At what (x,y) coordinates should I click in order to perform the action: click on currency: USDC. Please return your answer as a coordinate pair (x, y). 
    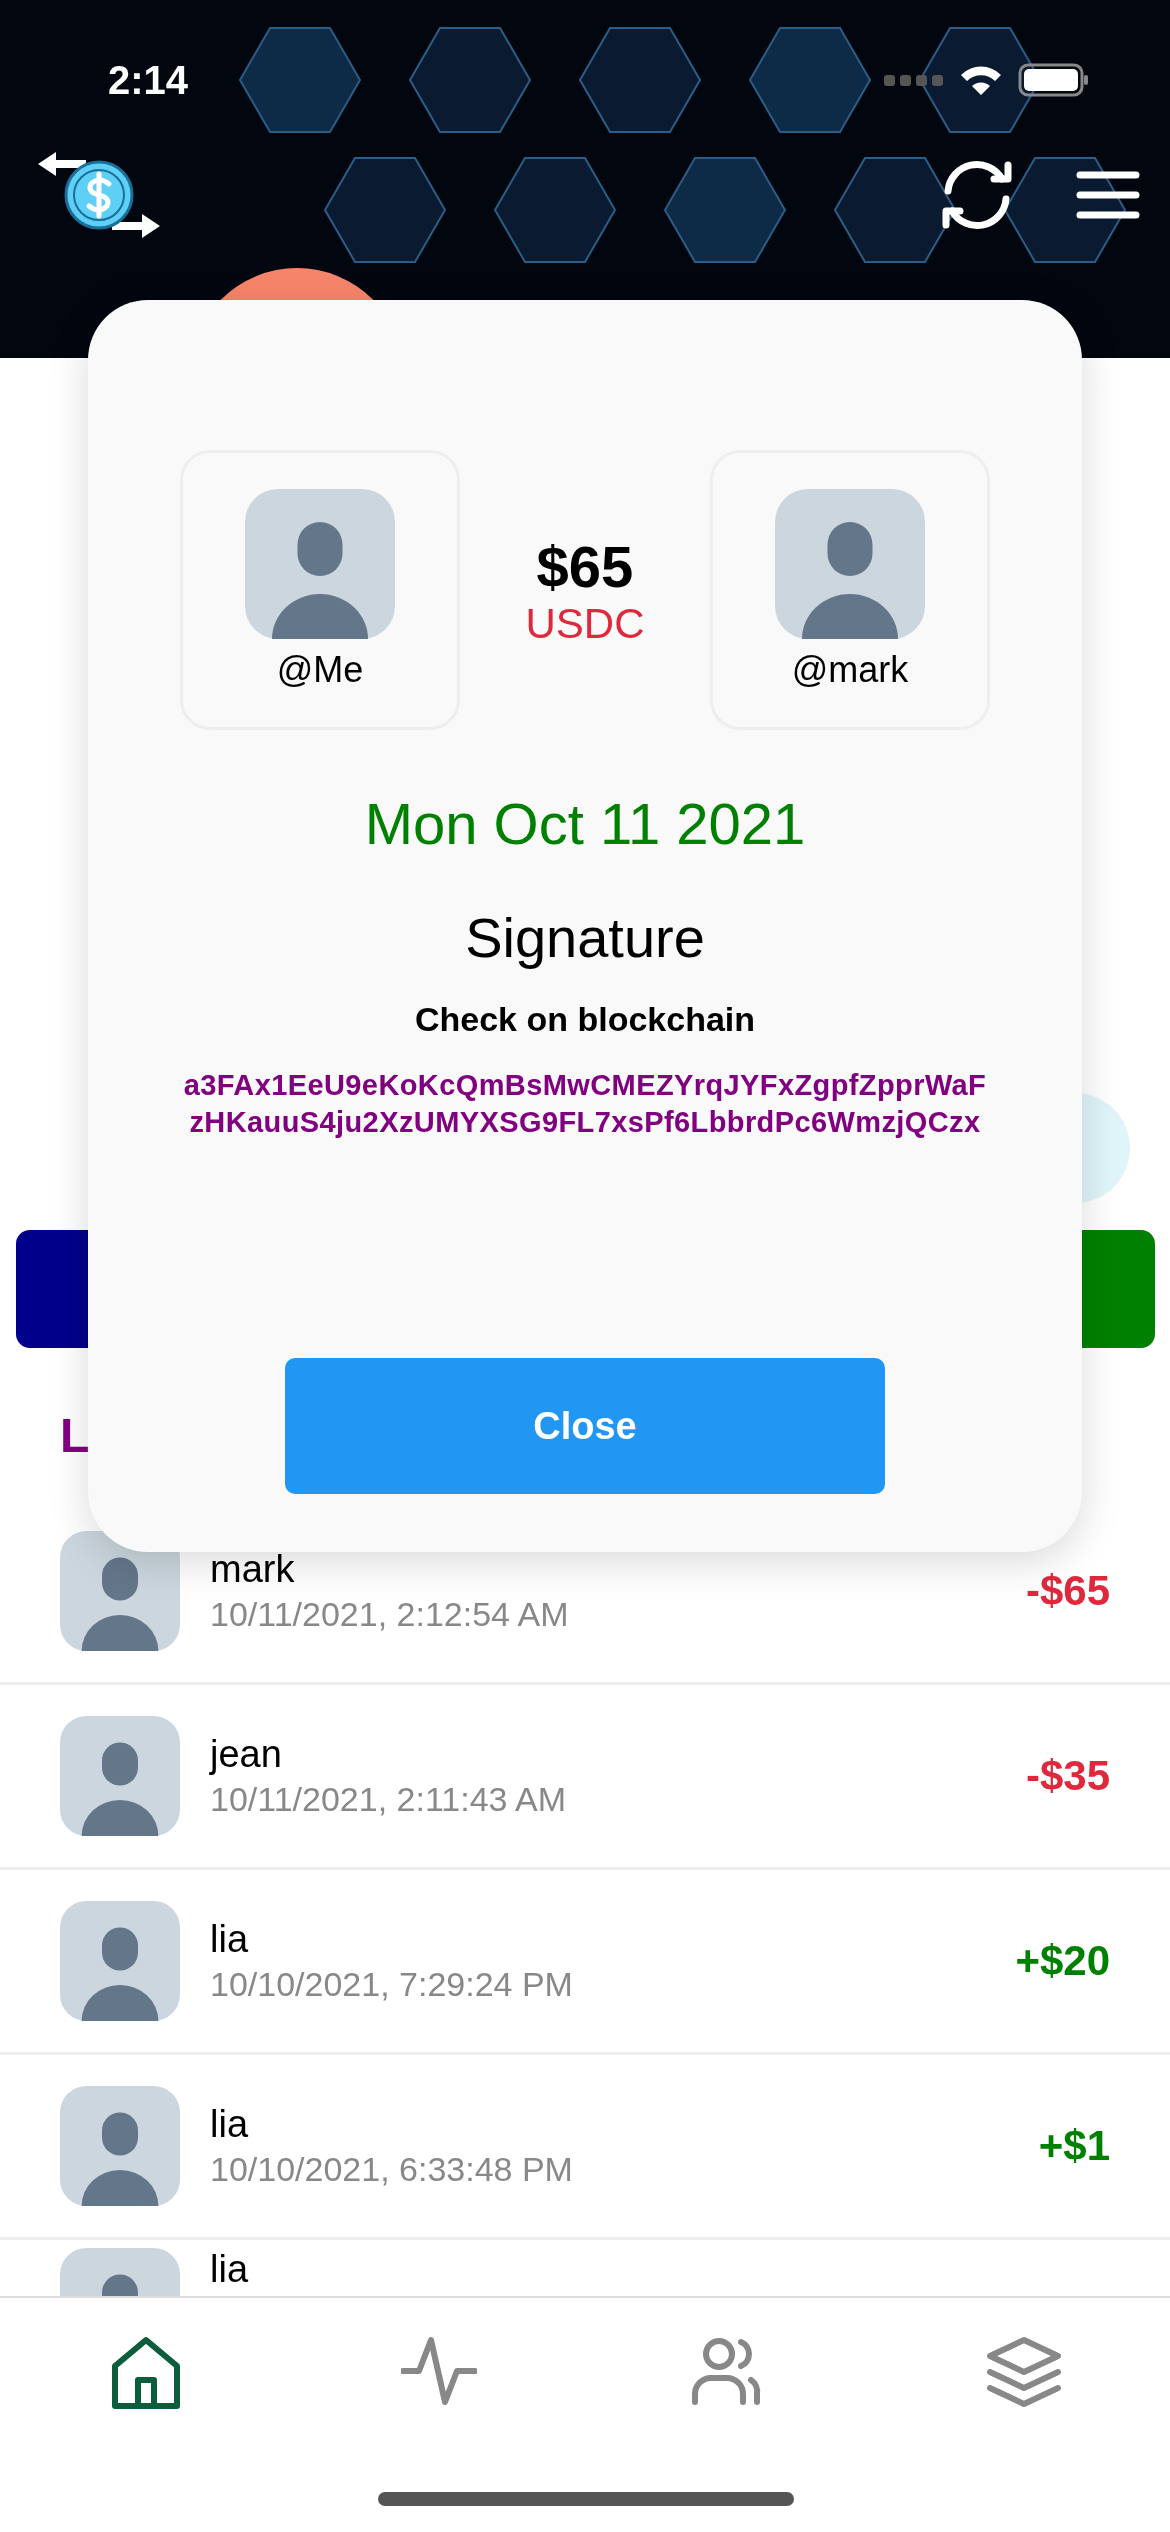
    Looking at the image, I should click on (585, 623).